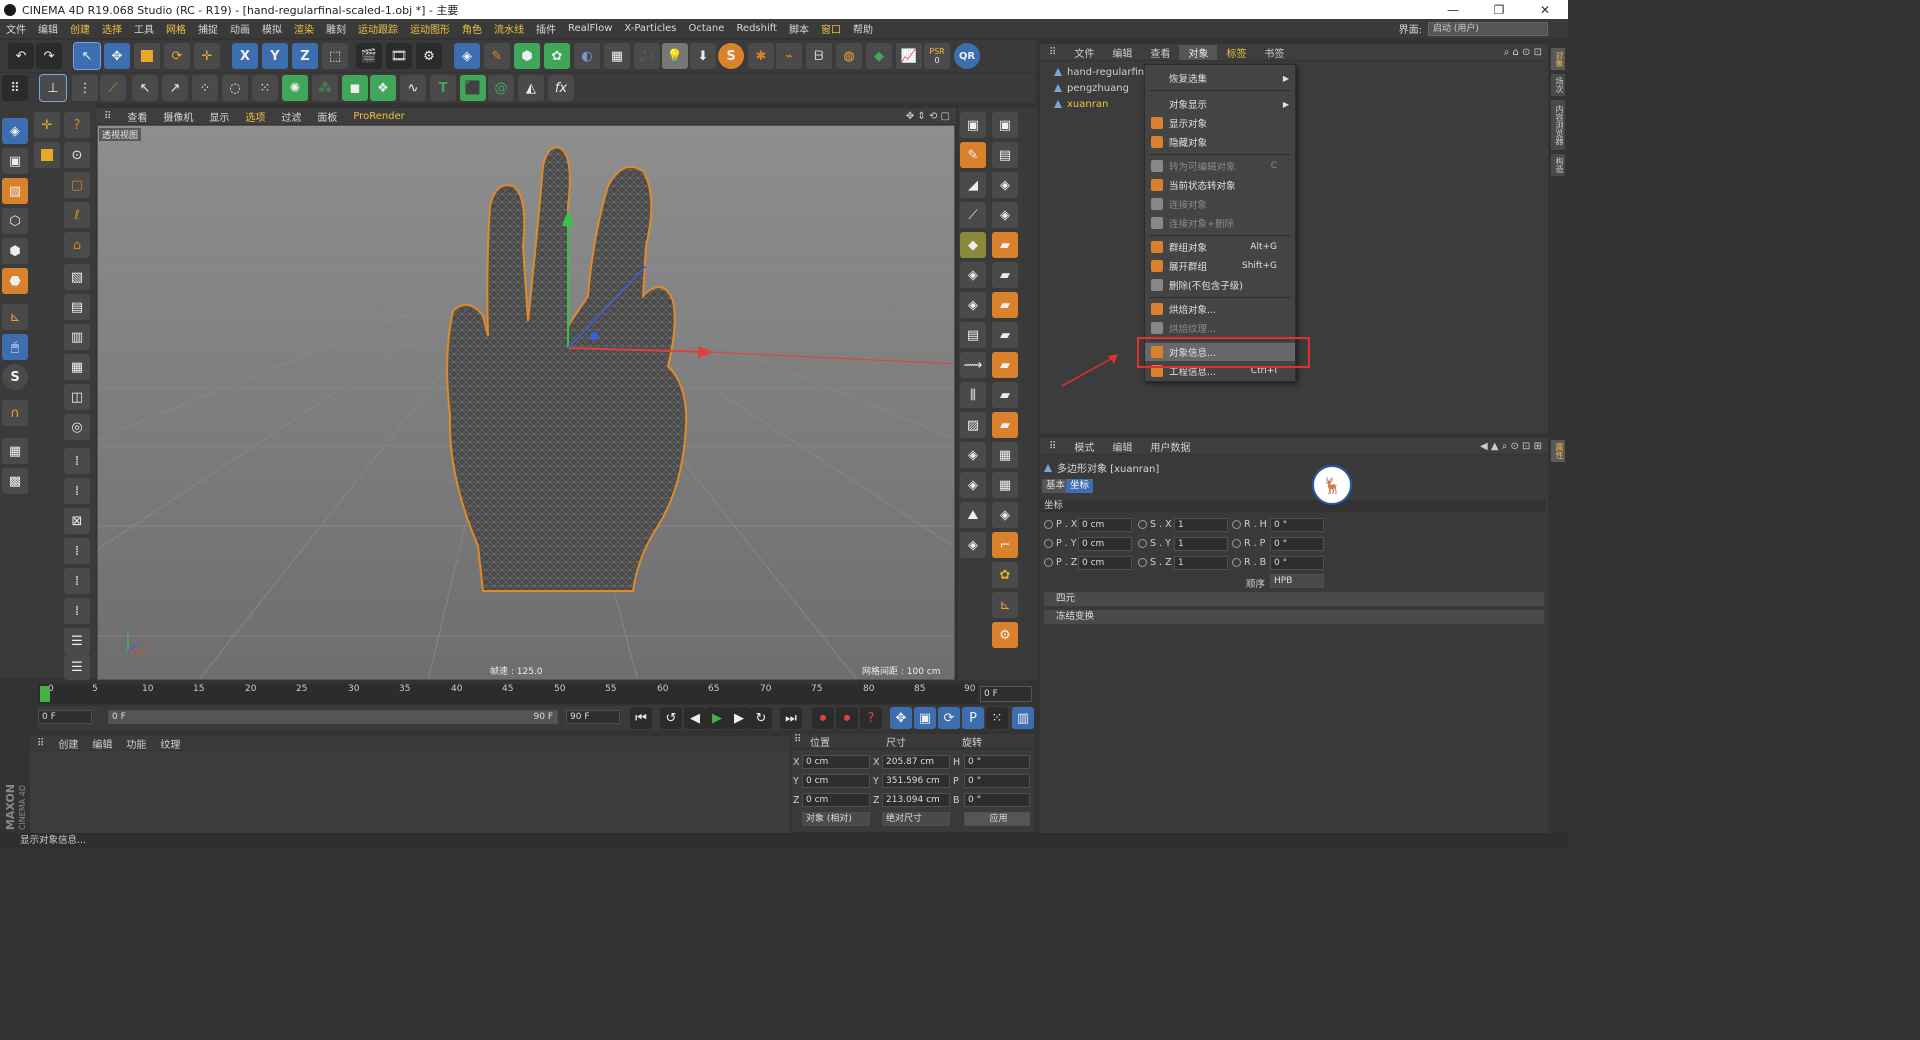  Describe the element at coordinates (1201, 525) in the screenshot. I see `sx-field: 1` at that location.